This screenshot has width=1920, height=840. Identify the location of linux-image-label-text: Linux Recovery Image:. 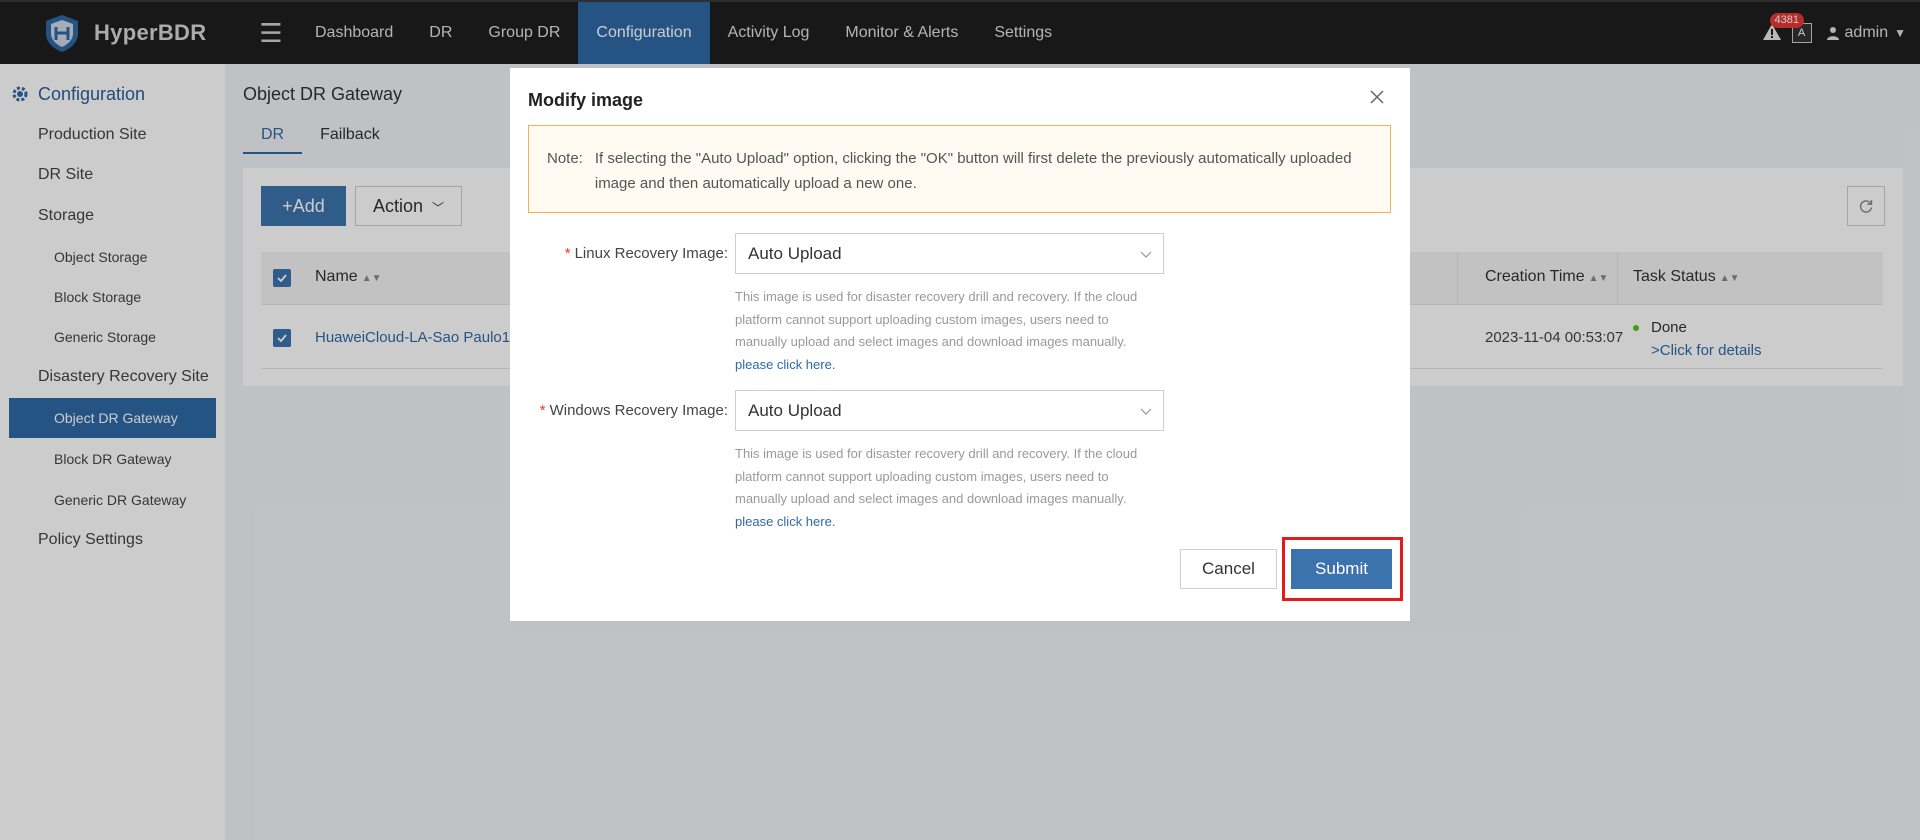
(651, 253).